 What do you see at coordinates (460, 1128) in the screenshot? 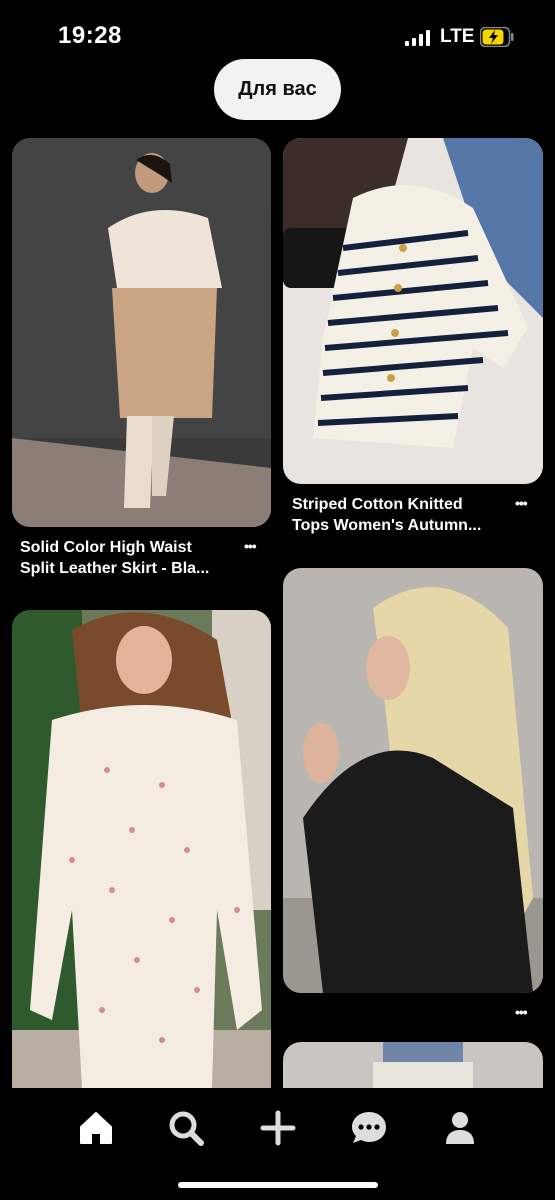
I see `profile-icon` at bounding box center [460, 1128].